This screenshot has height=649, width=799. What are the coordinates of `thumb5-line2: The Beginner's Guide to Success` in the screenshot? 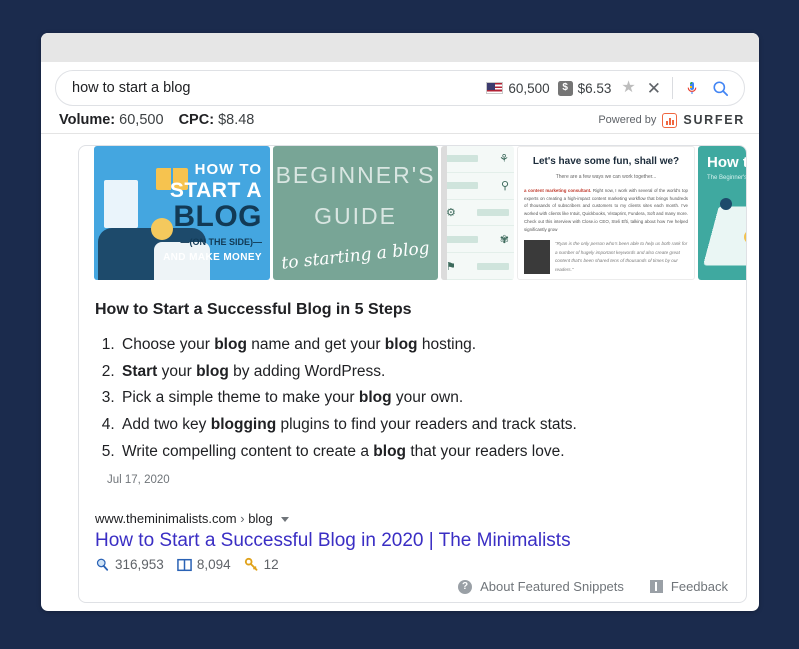 It's located at (726, 178).